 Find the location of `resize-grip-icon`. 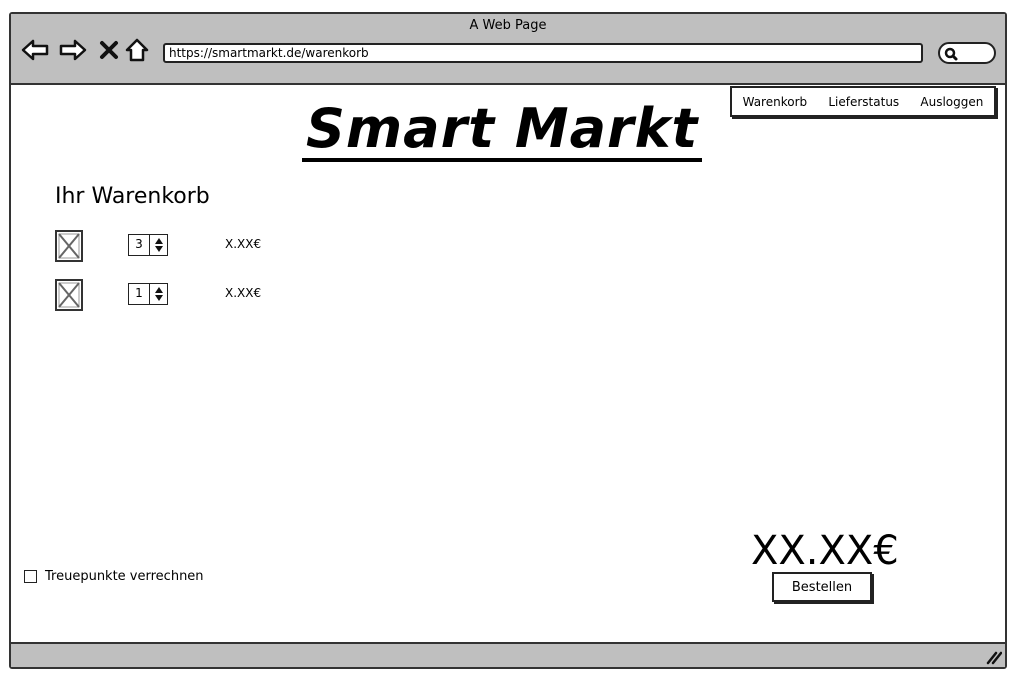

resize-grip-icon is located at coordinates (993, 657).